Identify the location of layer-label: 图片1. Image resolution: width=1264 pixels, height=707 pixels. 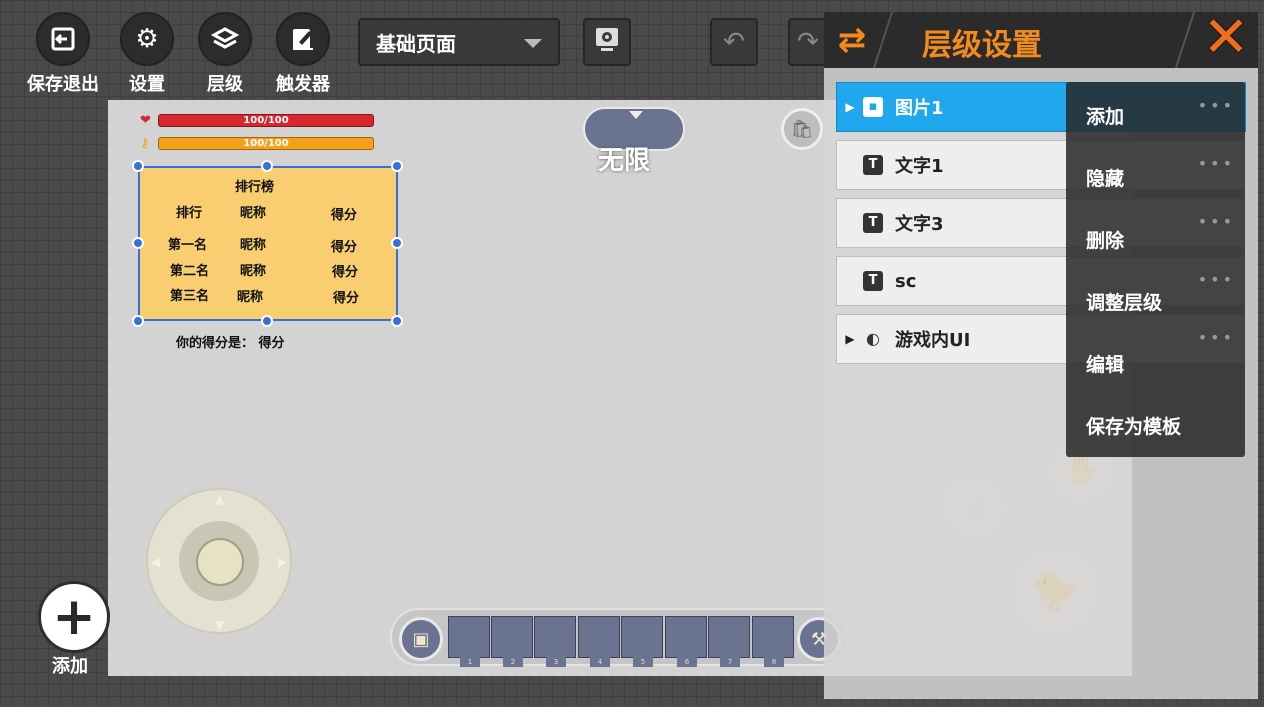
(919, 108).